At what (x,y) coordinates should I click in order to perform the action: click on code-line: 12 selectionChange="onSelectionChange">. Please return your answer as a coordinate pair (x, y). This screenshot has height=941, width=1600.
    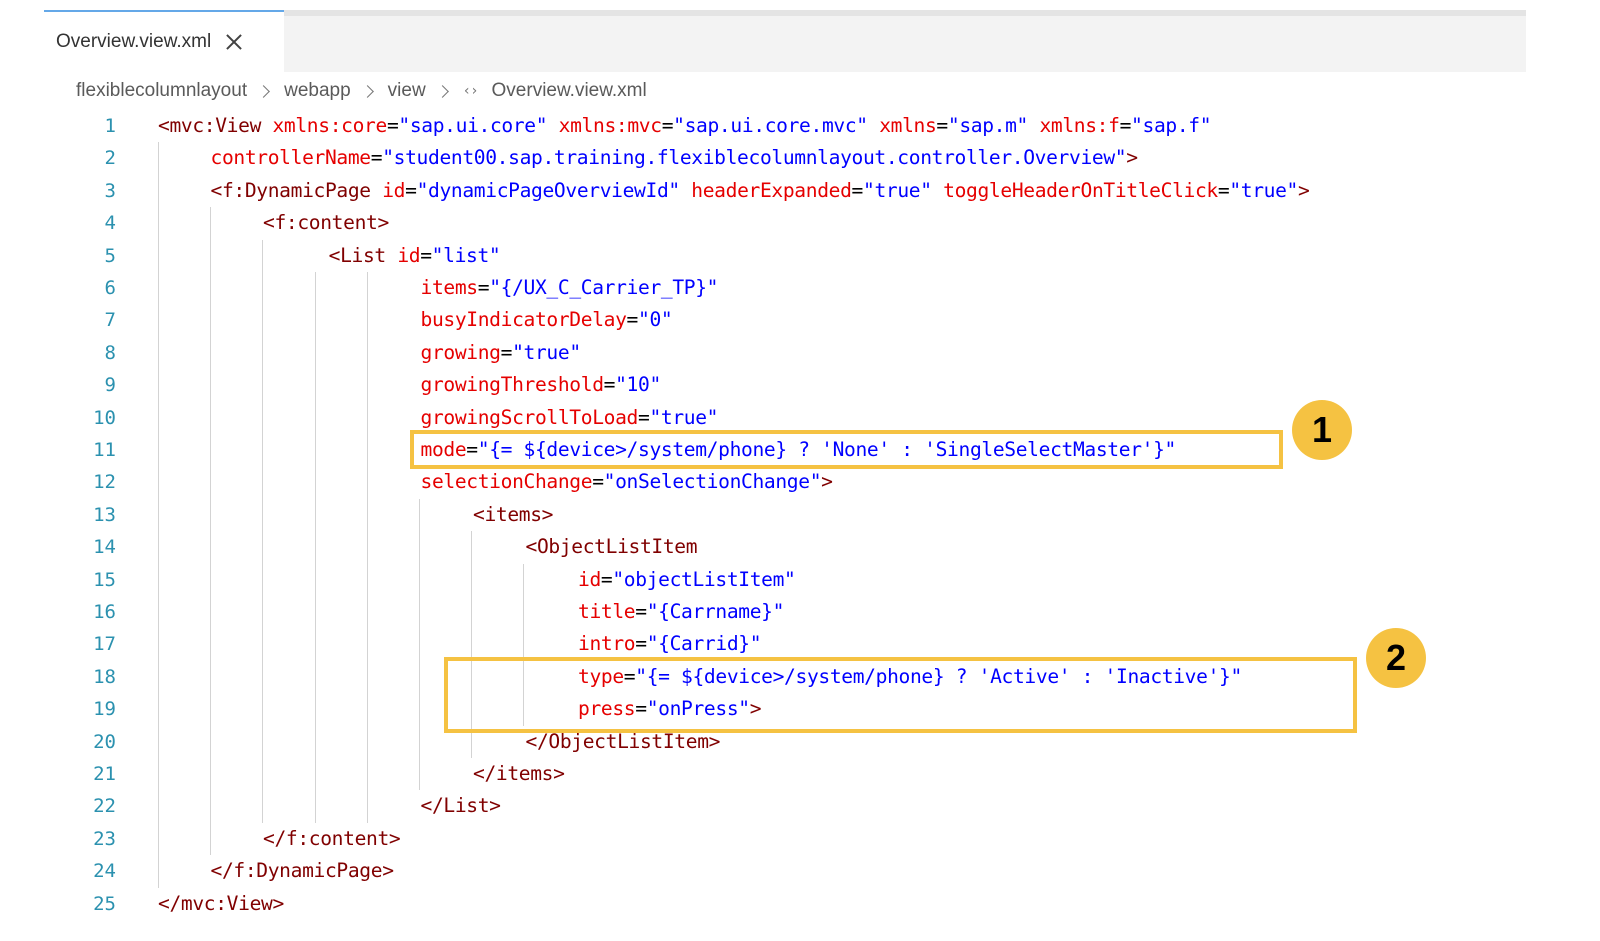
    Looking at the image, I should click on (800, 482).